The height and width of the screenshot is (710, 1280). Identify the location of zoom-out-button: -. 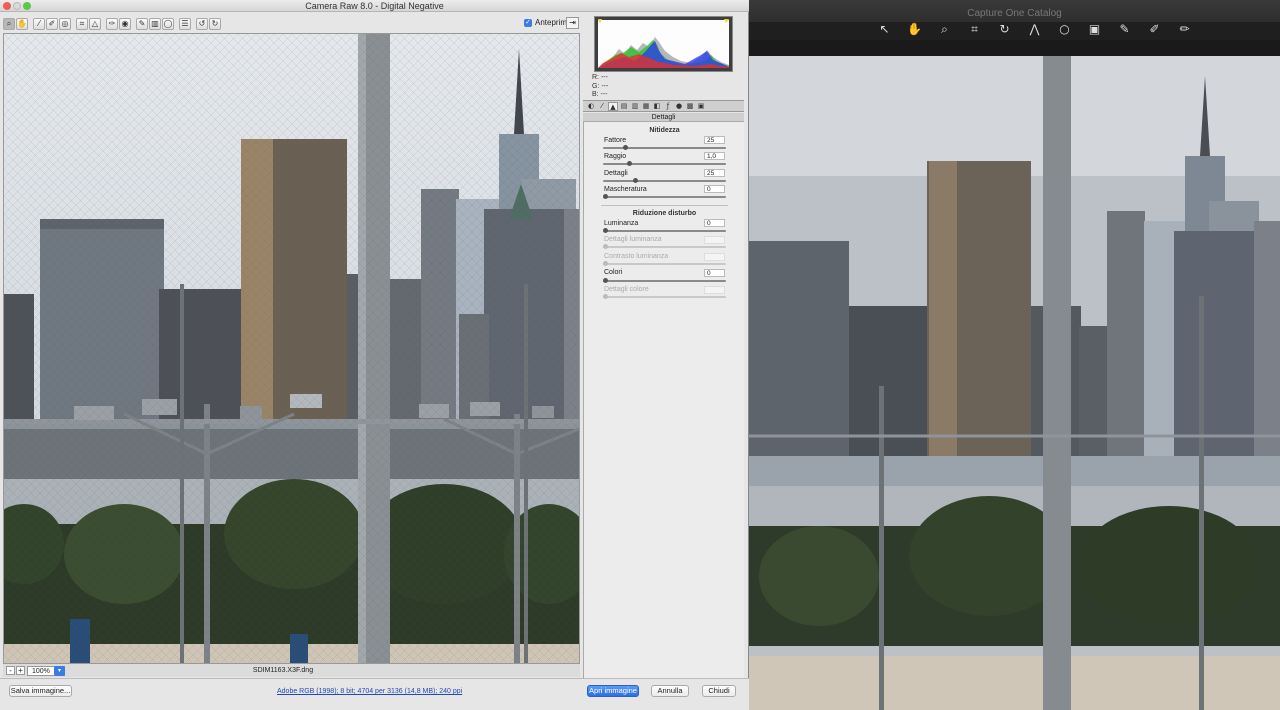
(10, 670).